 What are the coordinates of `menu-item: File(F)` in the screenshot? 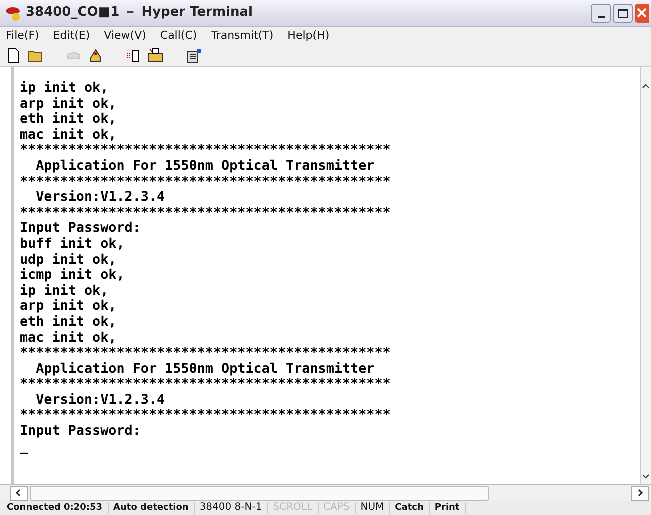 It's located at (23, 36).